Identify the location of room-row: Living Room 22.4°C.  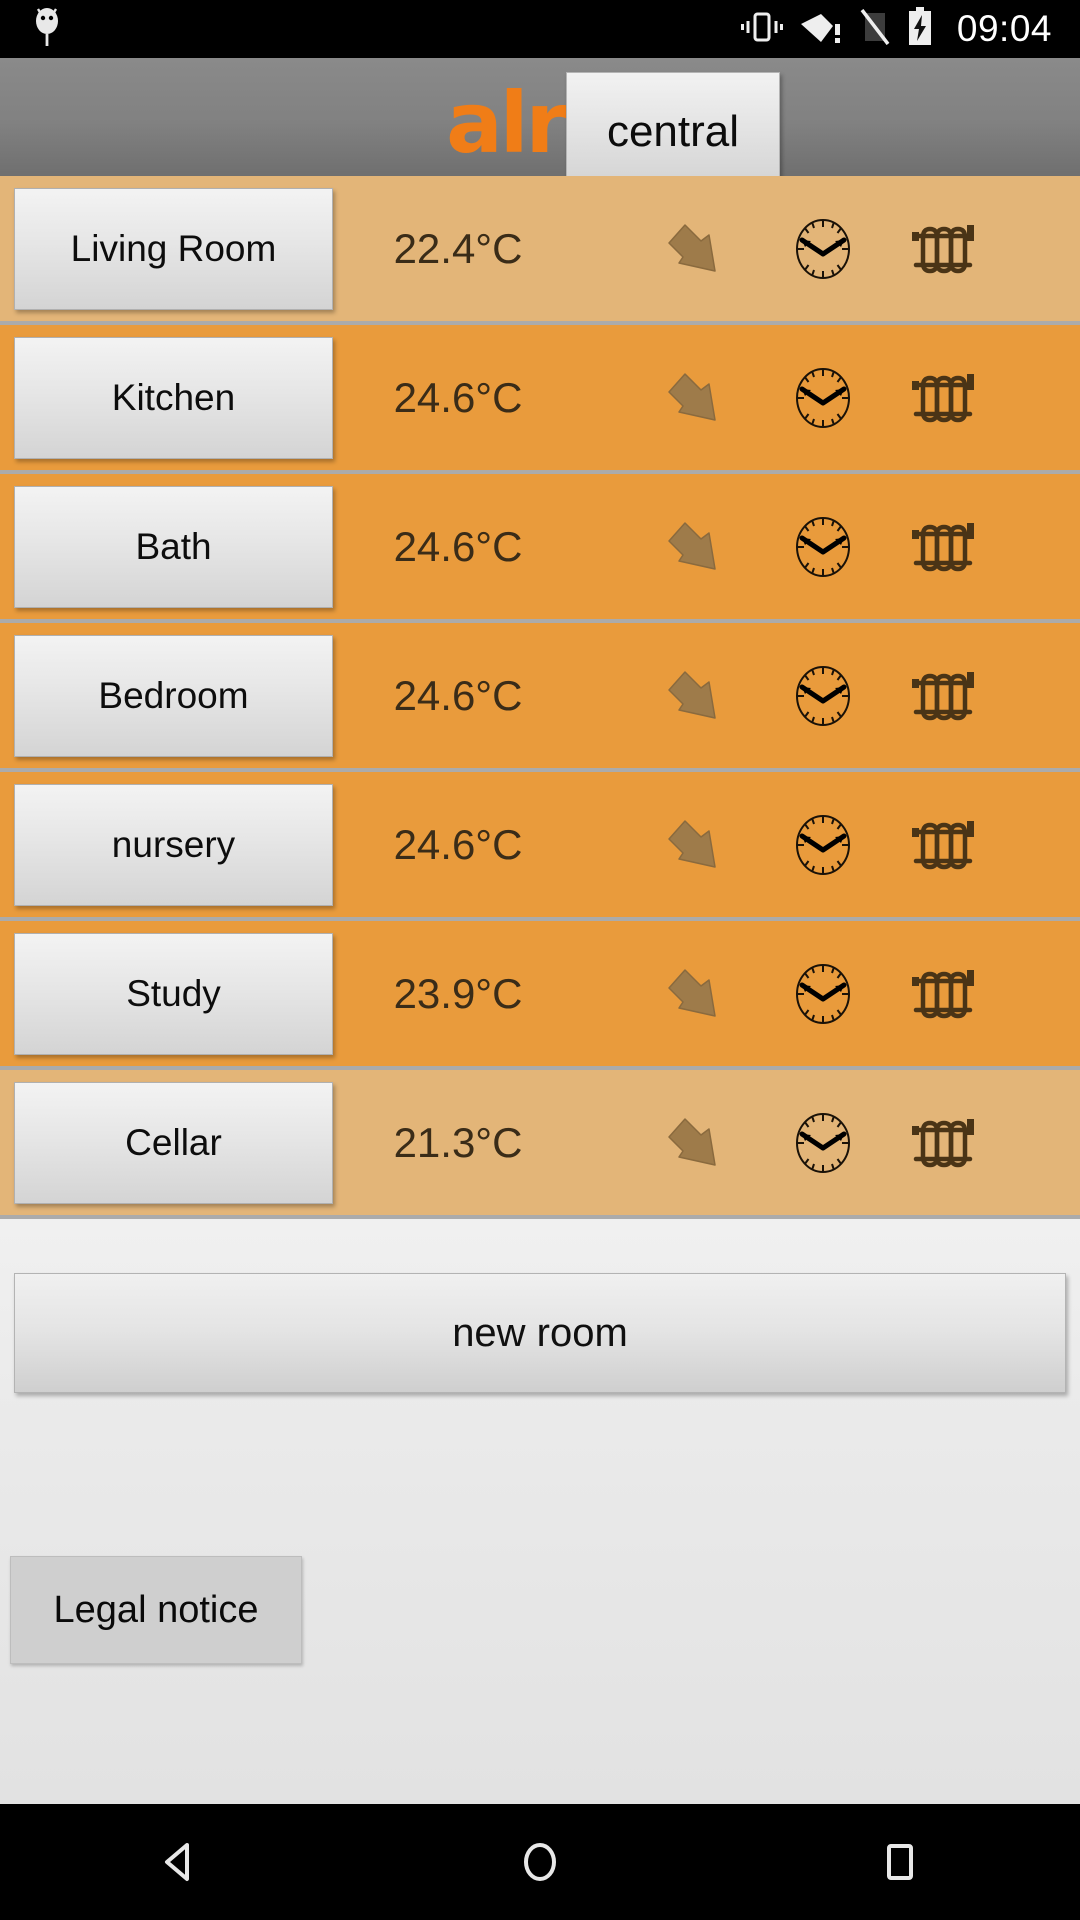
(540, 250).